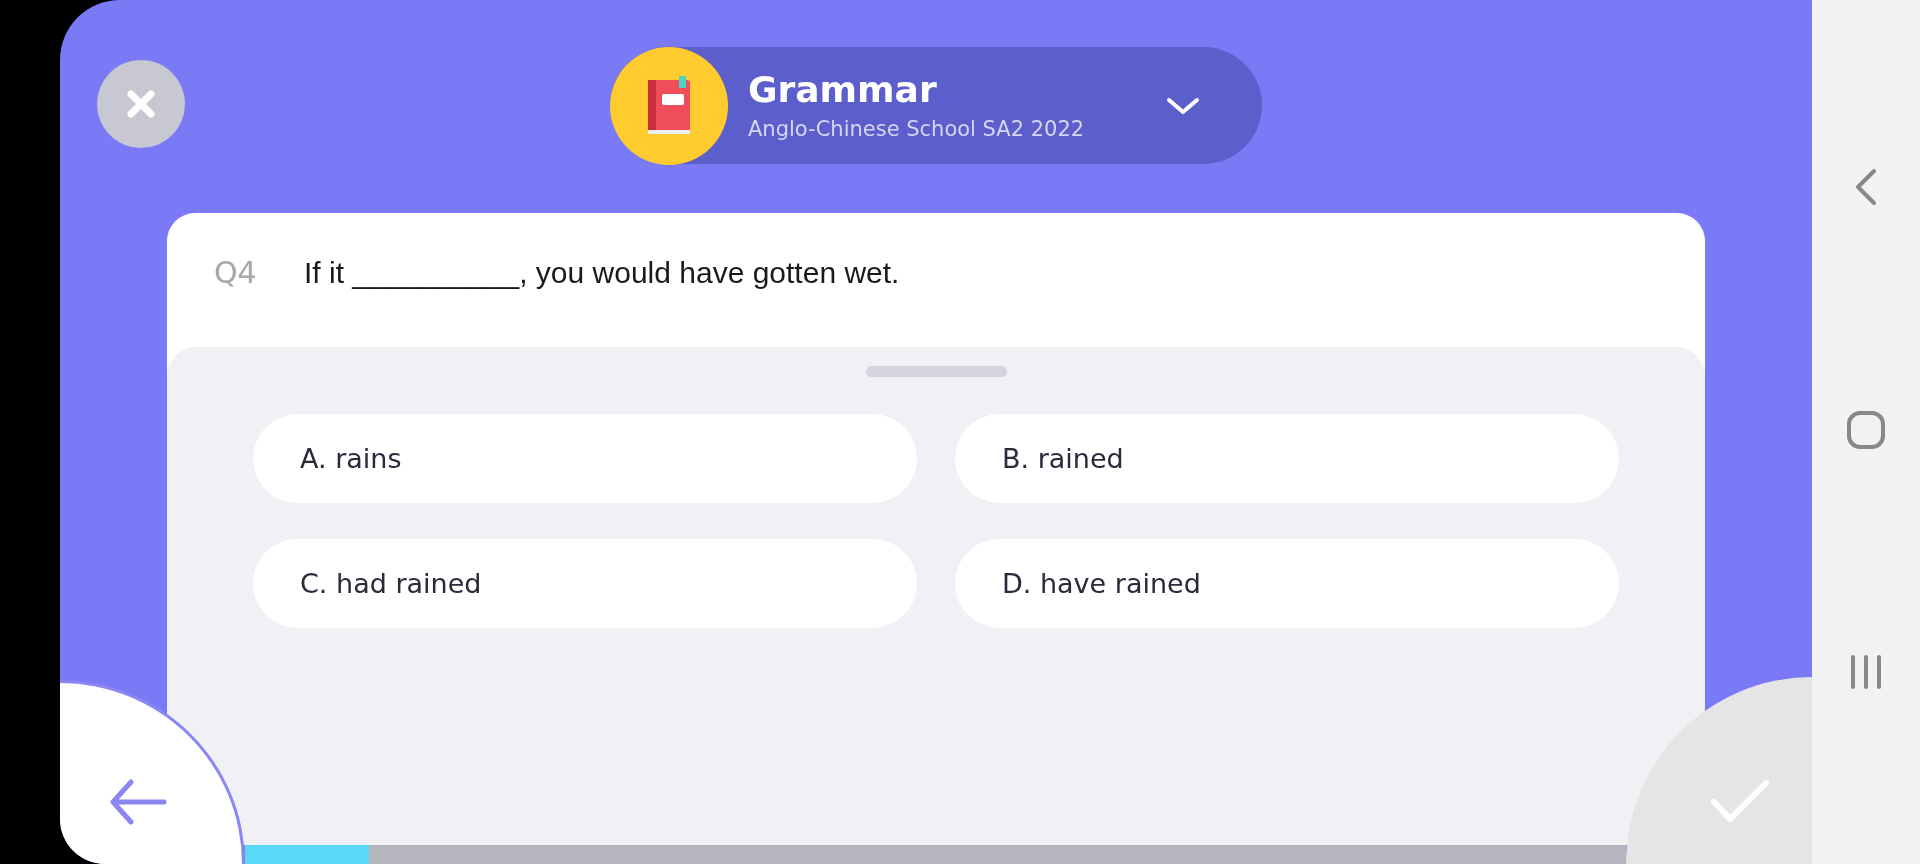 Image resolution: width=1920 pixels, height=864 pixels. Describe the element at coordinates (1866, 187) in the screenshot. I see `back-nav-icon` at that location.